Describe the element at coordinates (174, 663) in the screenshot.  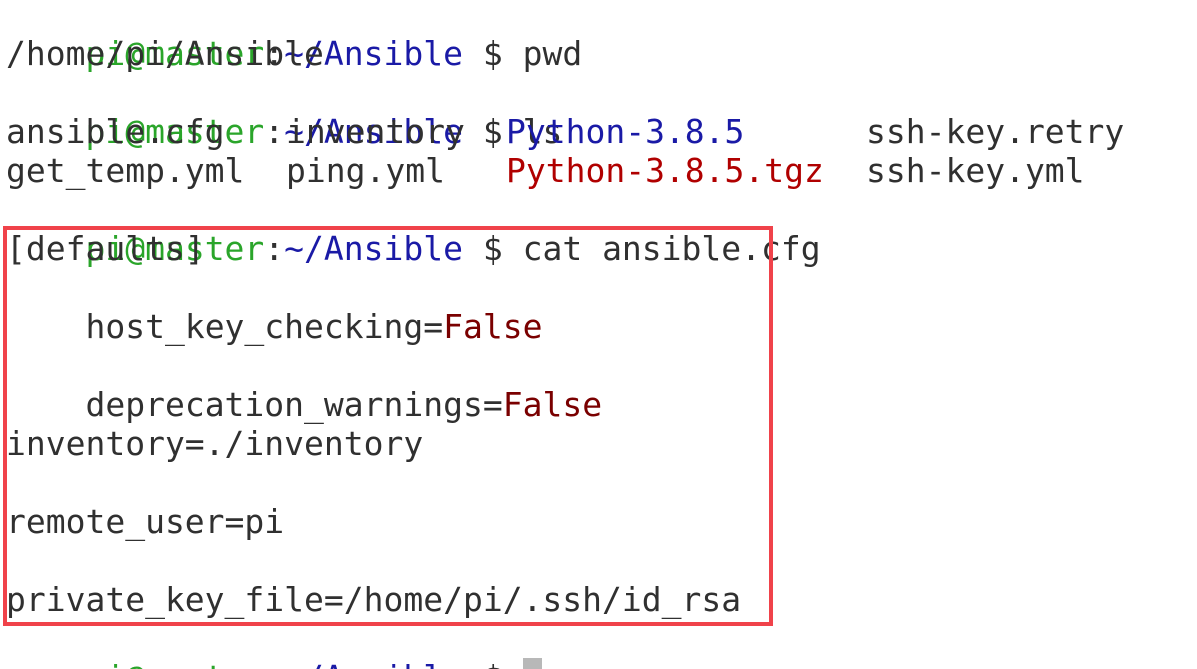
I see `prompt-user-host: pi@master` at that location.